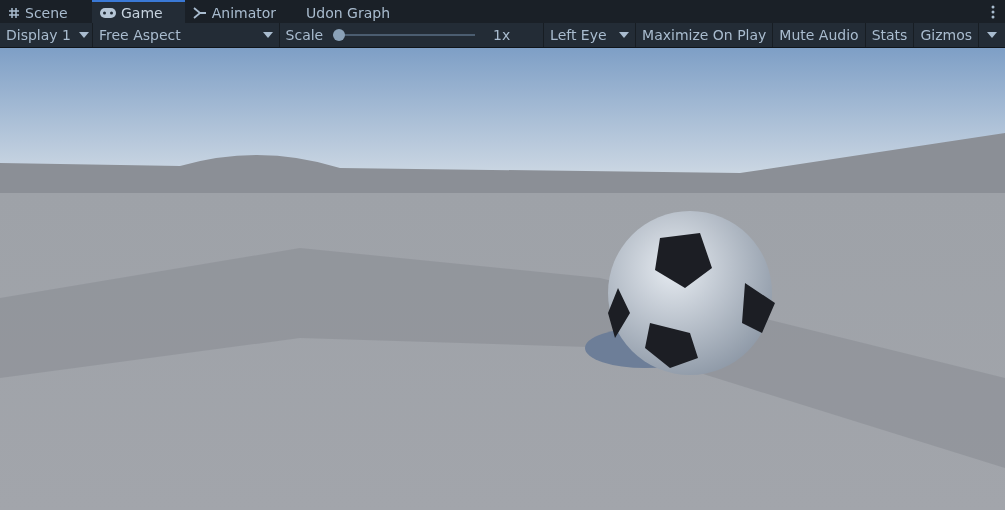  I want to click on more-options-icon, so click(993, 11).